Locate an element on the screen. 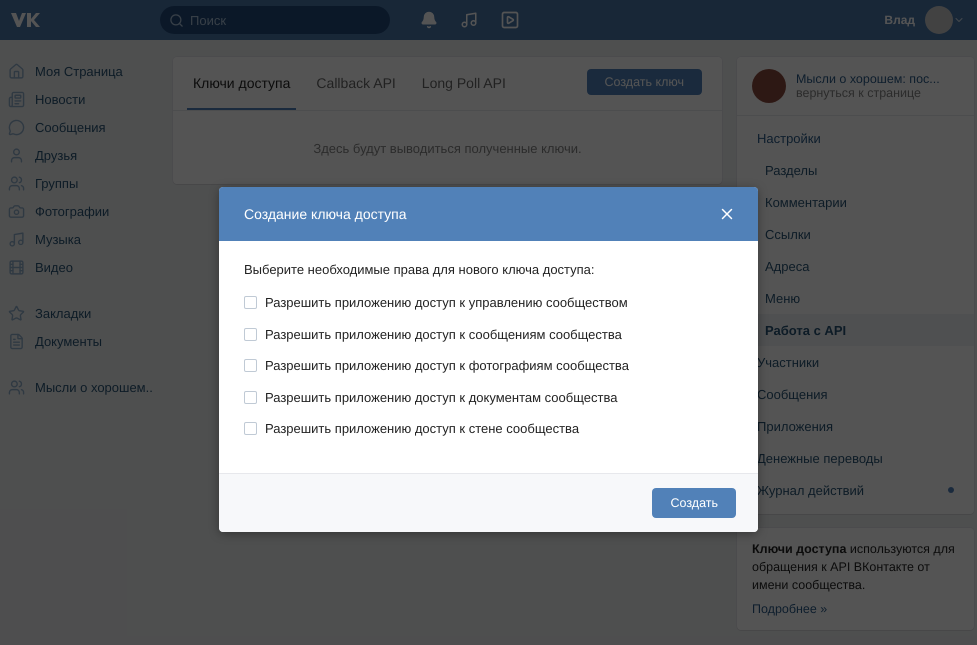  dialog-intro: Выберите необходимые права для нового ключа доступа: is located at coordinates (420, 269).